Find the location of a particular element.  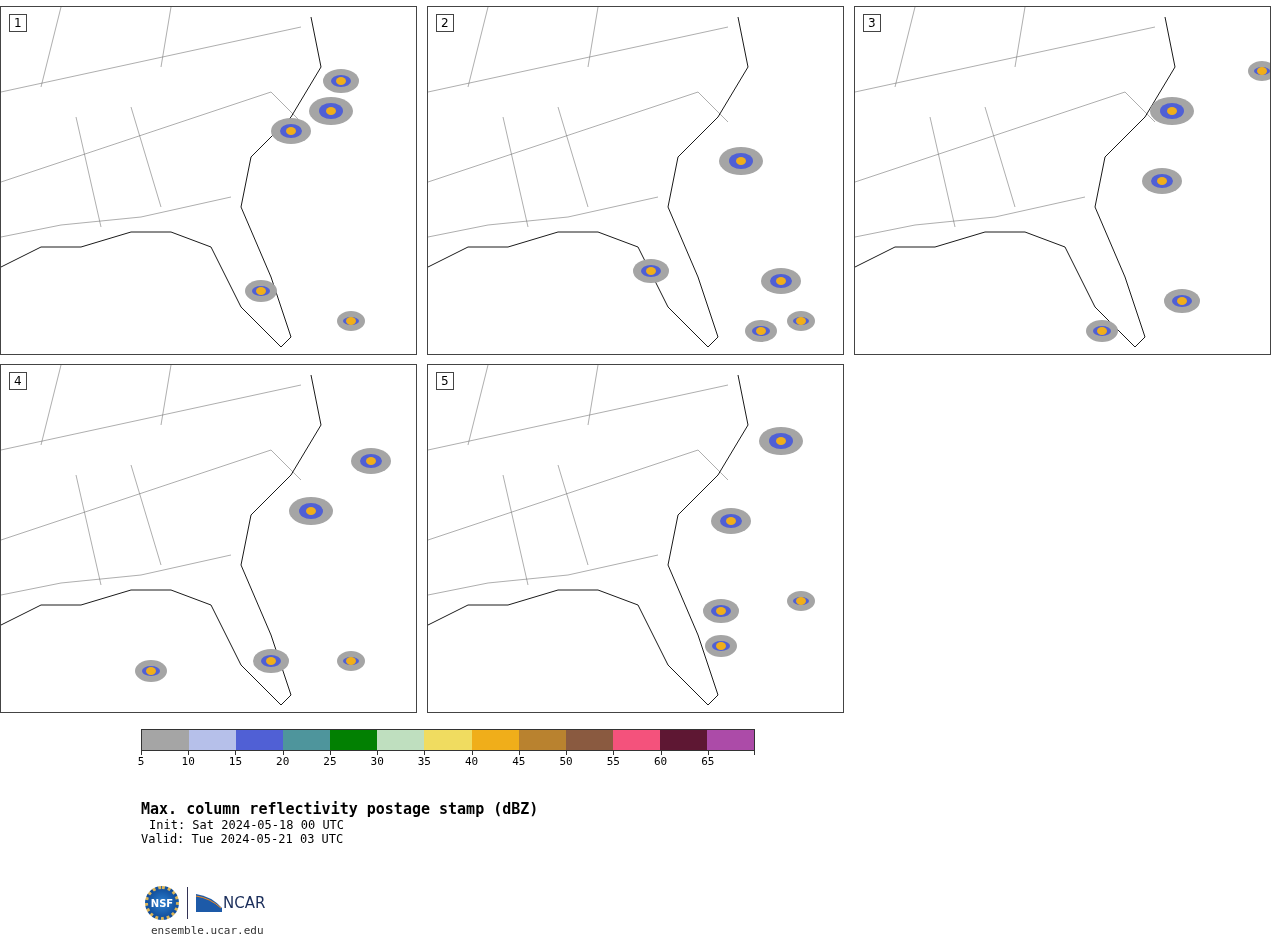

tick-label: 35 is located at coordinates (424, 761).